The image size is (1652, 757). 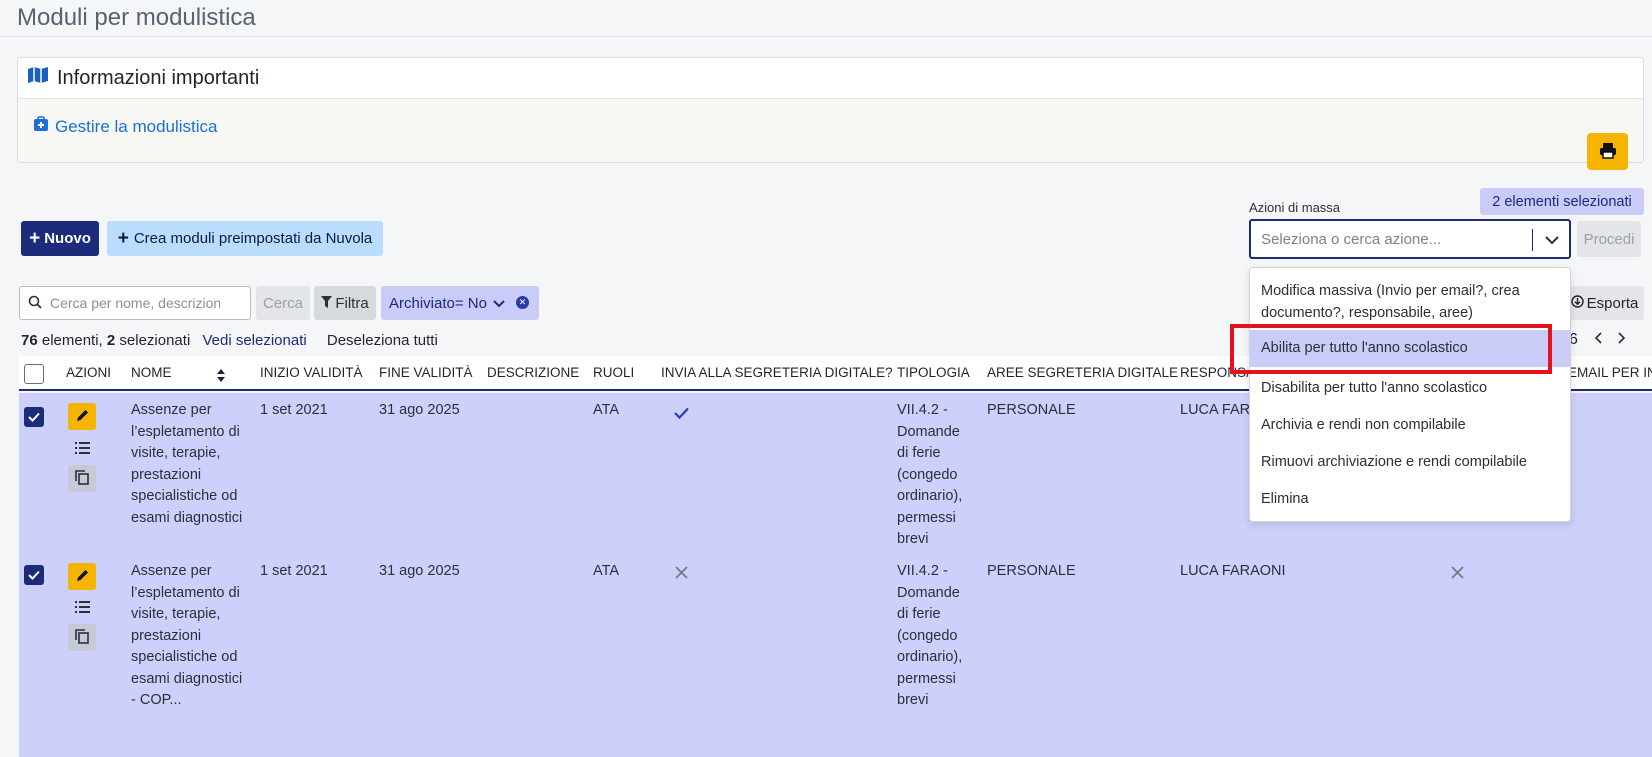 I want to click on search-input: Cerca per nome, descrizione, so click(x=135, y=303).